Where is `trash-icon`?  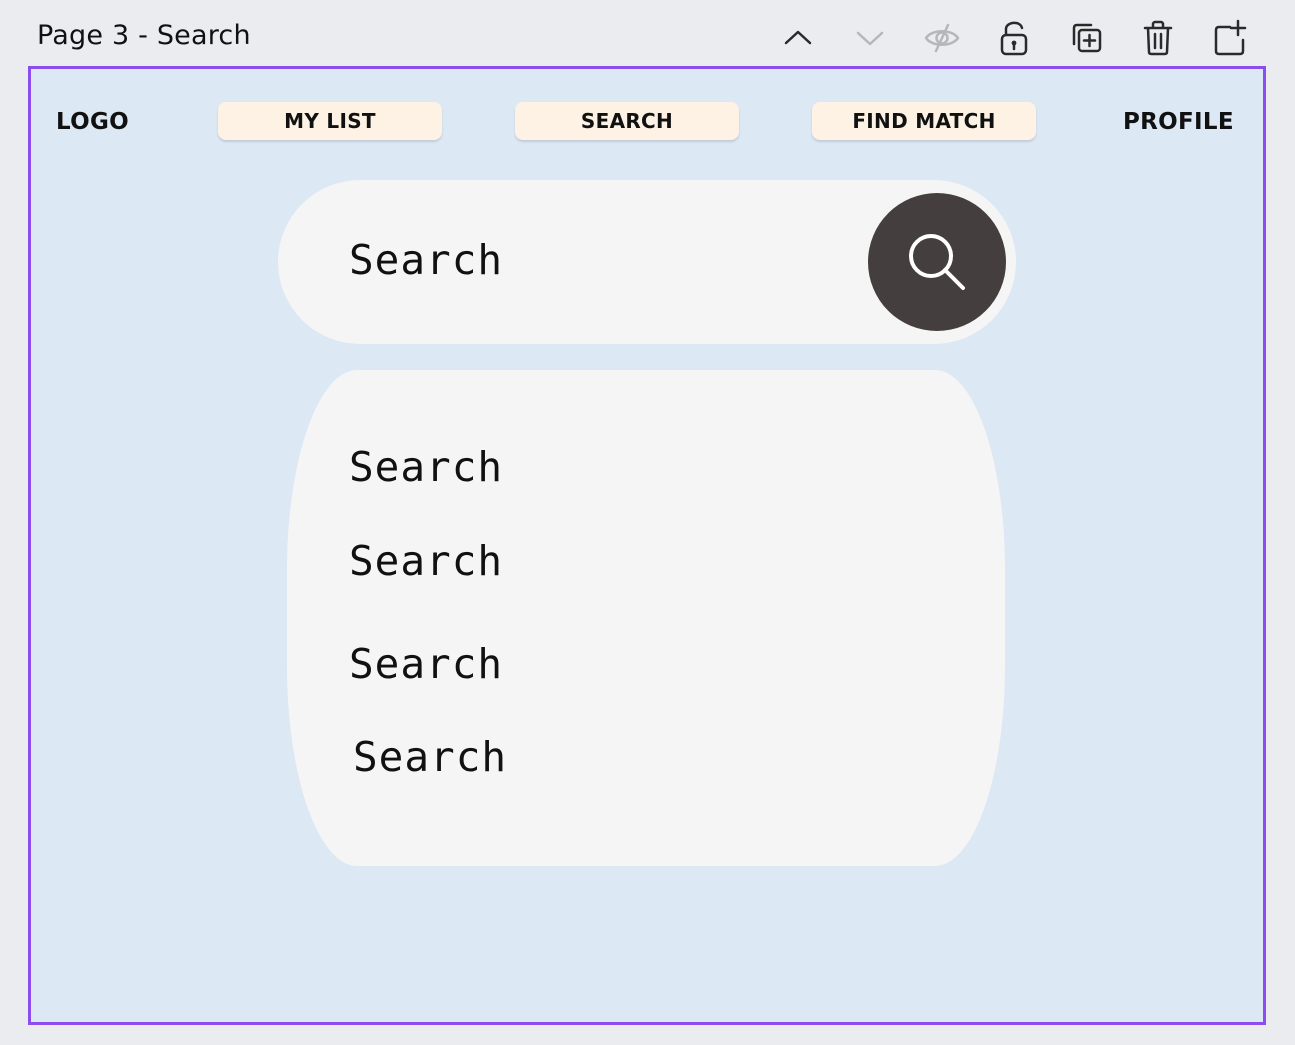
trash-icon is located at coordinates (1158, 38).